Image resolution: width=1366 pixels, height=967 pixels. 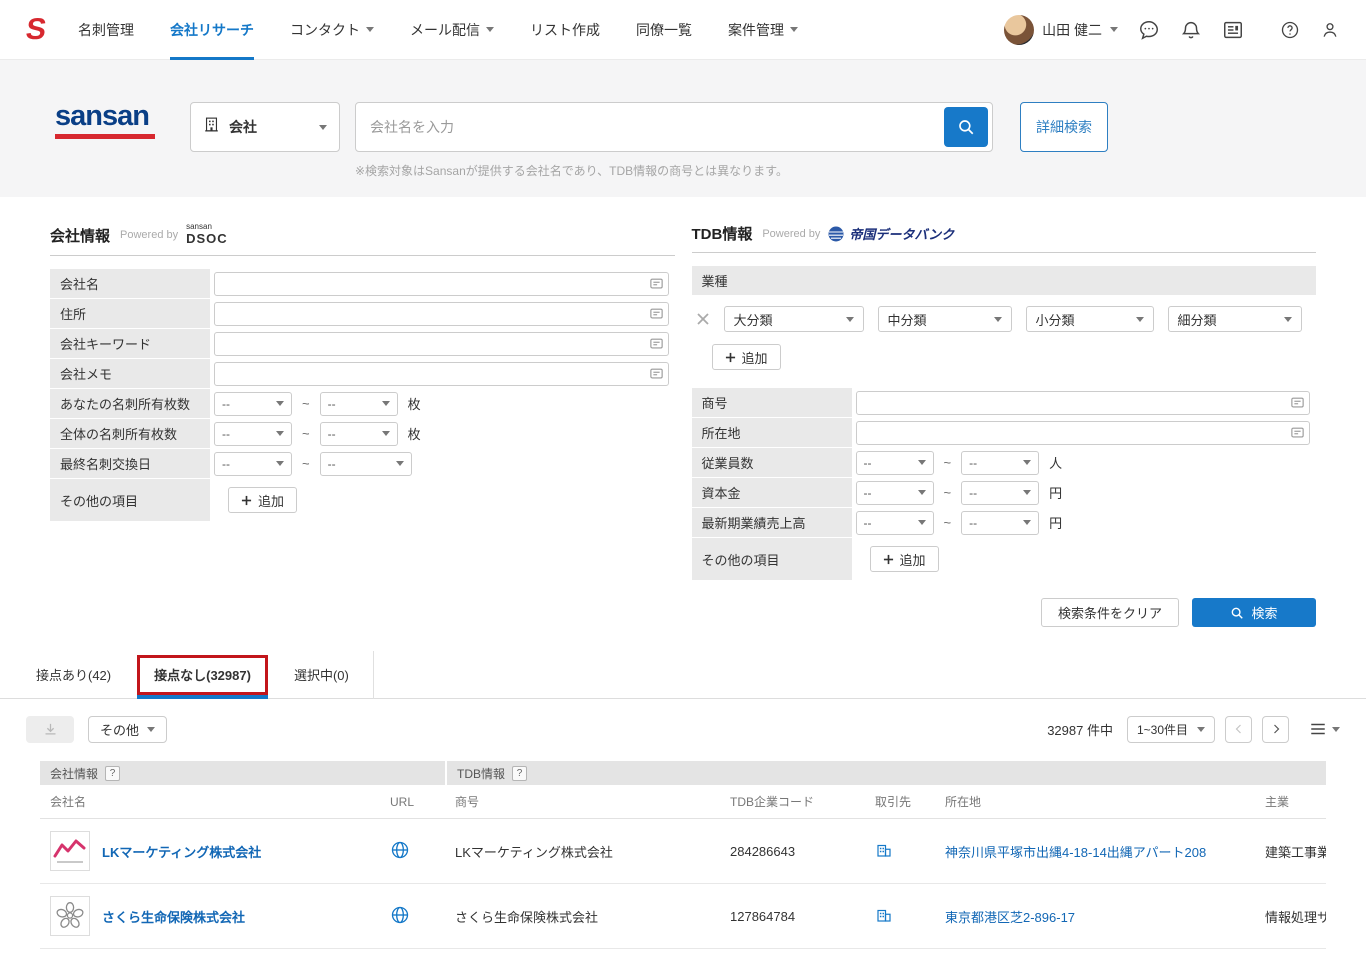 I want to click on form-row-company-name: 会社名, so click(x=362, y=283).